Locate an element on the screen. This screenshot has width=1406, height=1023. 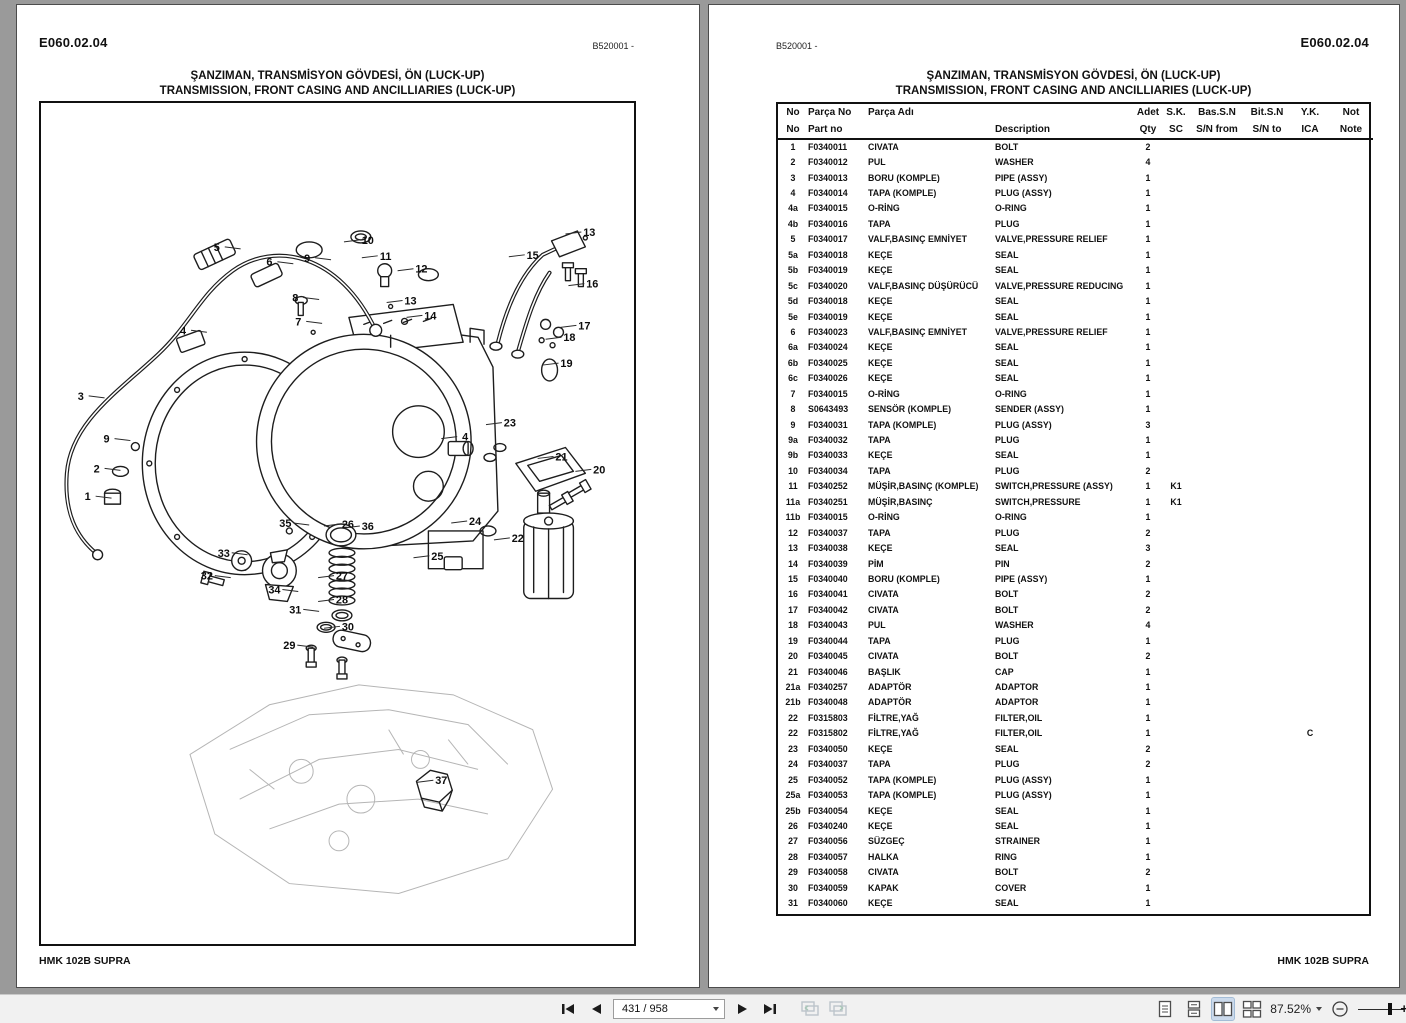
two-page-view-button is located at coordinates (1223, 1009).